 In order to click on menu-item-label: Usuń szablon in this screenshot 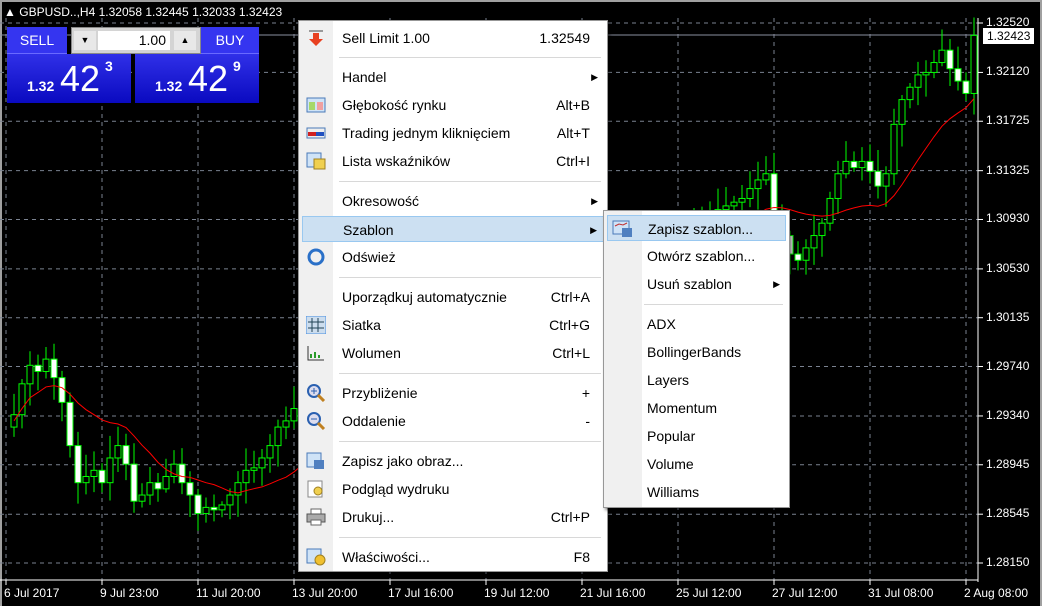, I will do `click(689, 284)`.